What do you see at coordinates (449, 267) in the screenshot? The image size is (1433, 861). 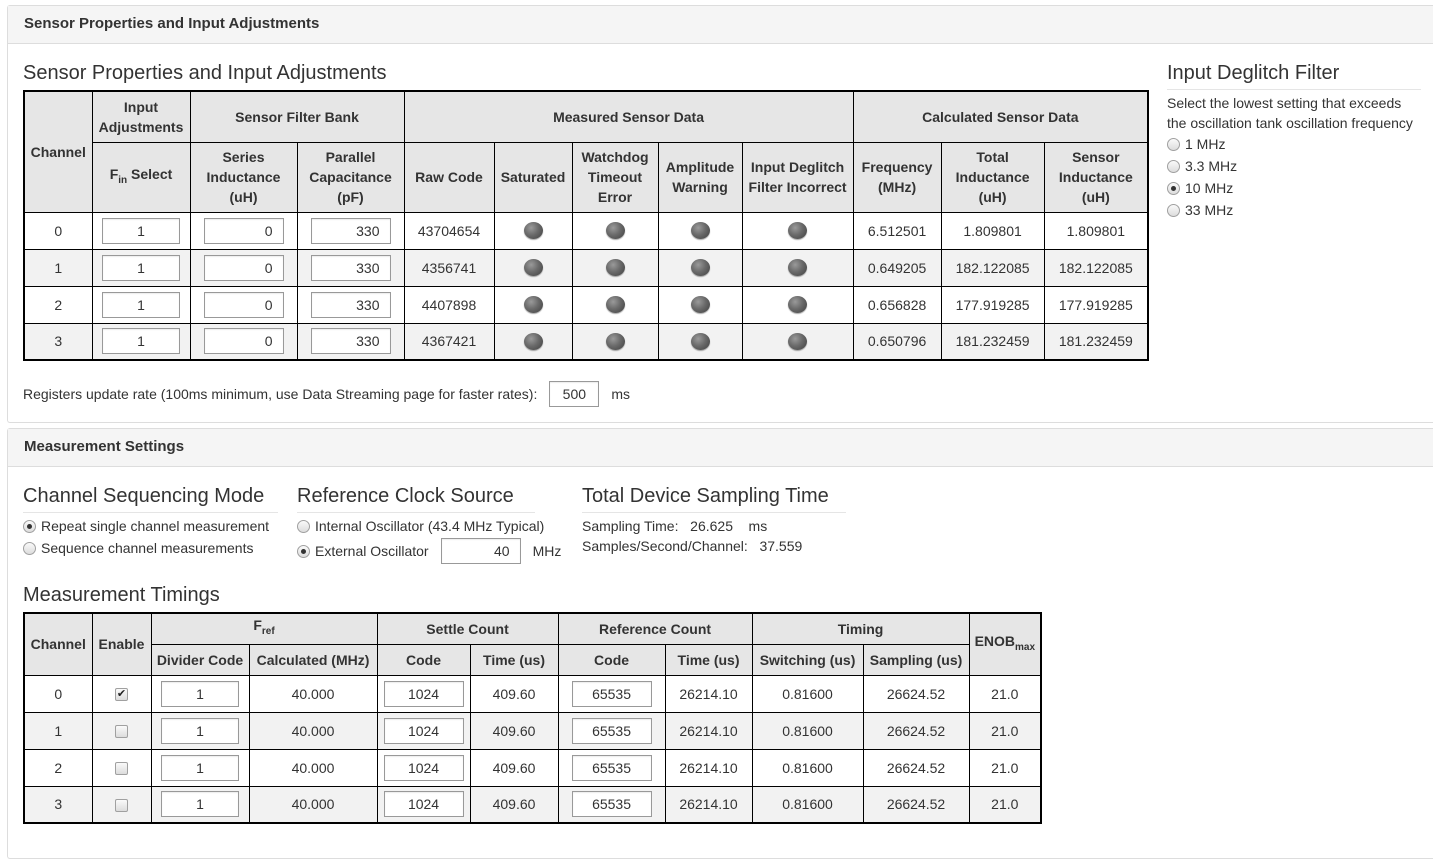 I see `raw-code-cell: 4356741` at bounding box center [449, 267].